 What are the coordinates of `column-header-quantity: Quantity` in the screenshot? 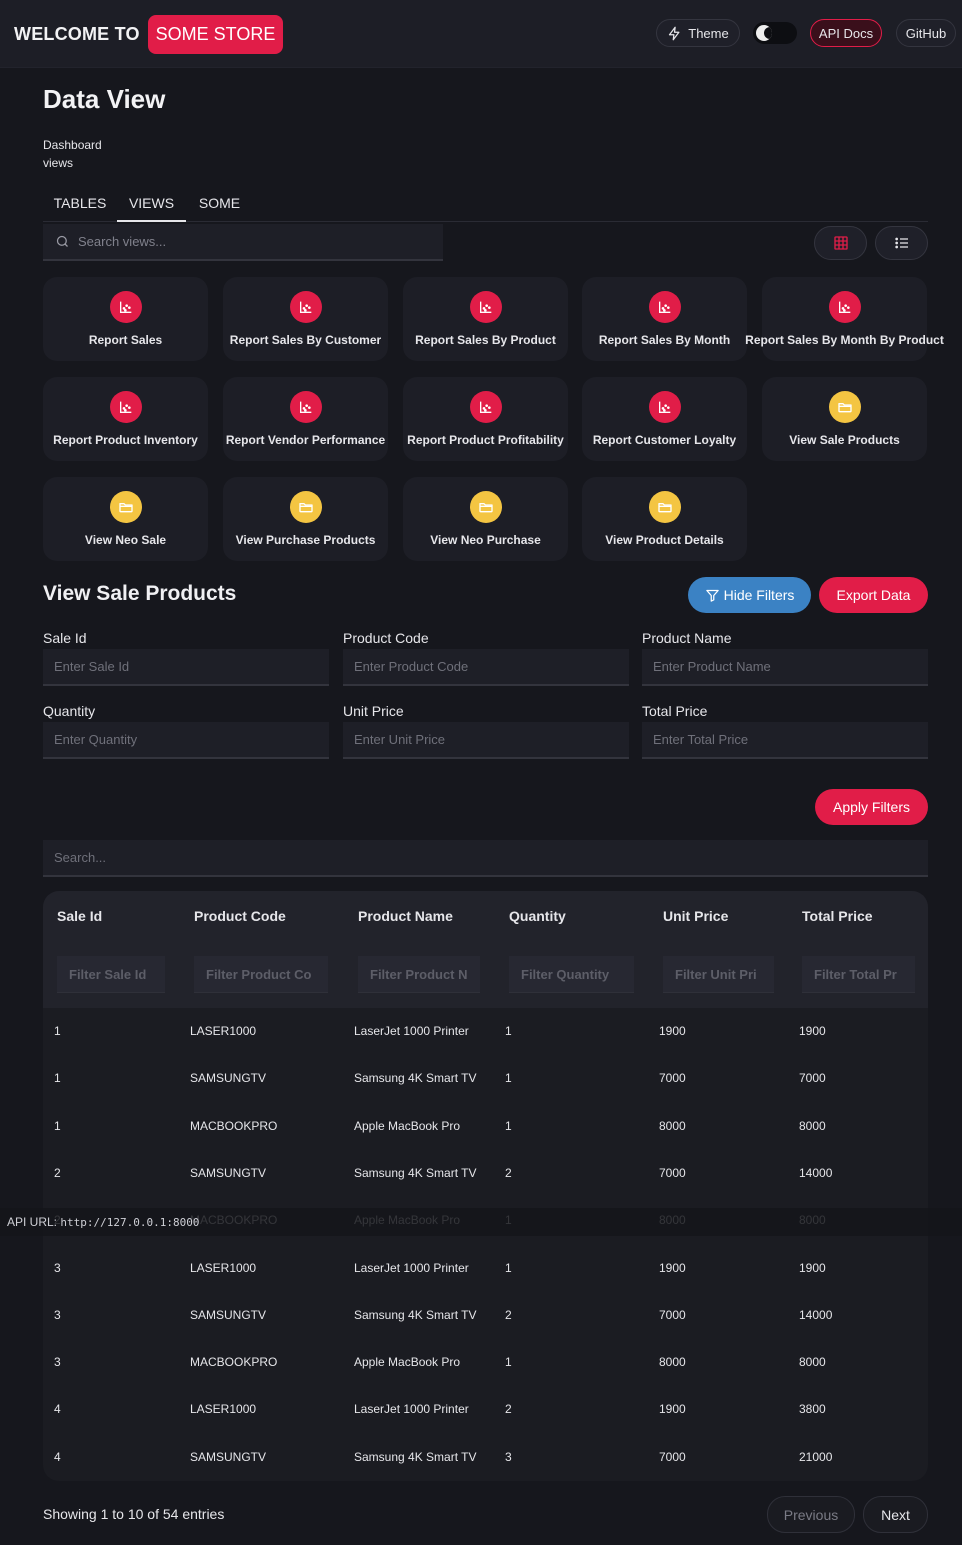 It's located at (537, 916).